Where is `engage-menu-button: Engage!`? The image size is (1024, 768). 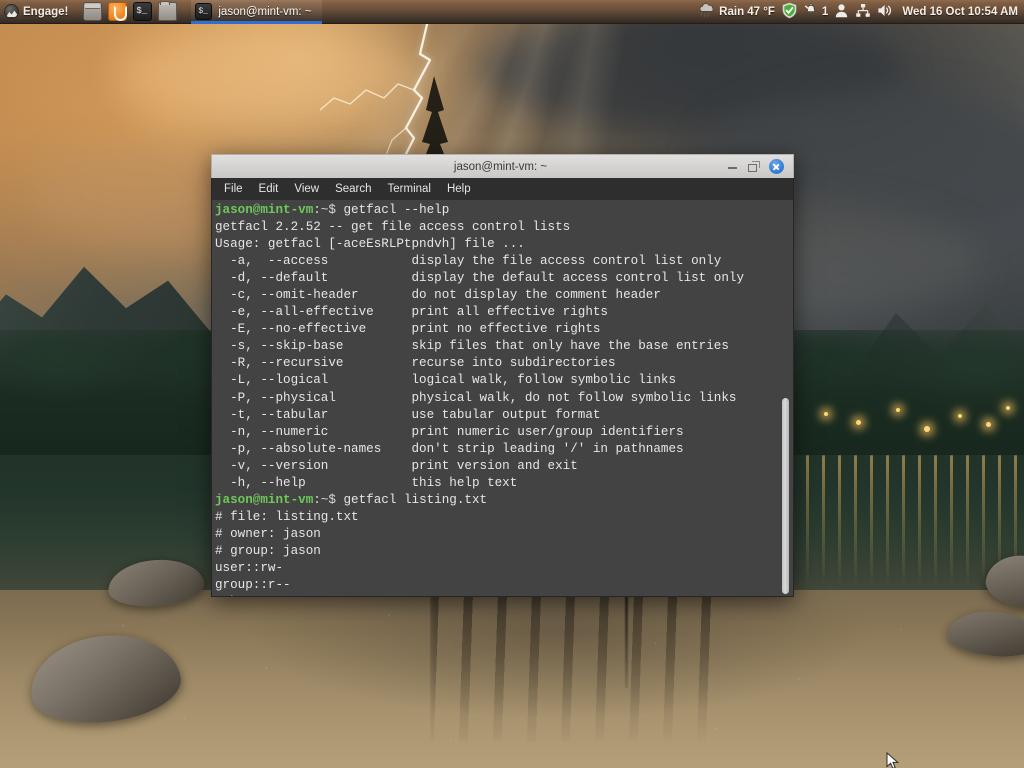 engage-menu-button: Engage! is located at coordinates (37, 12).